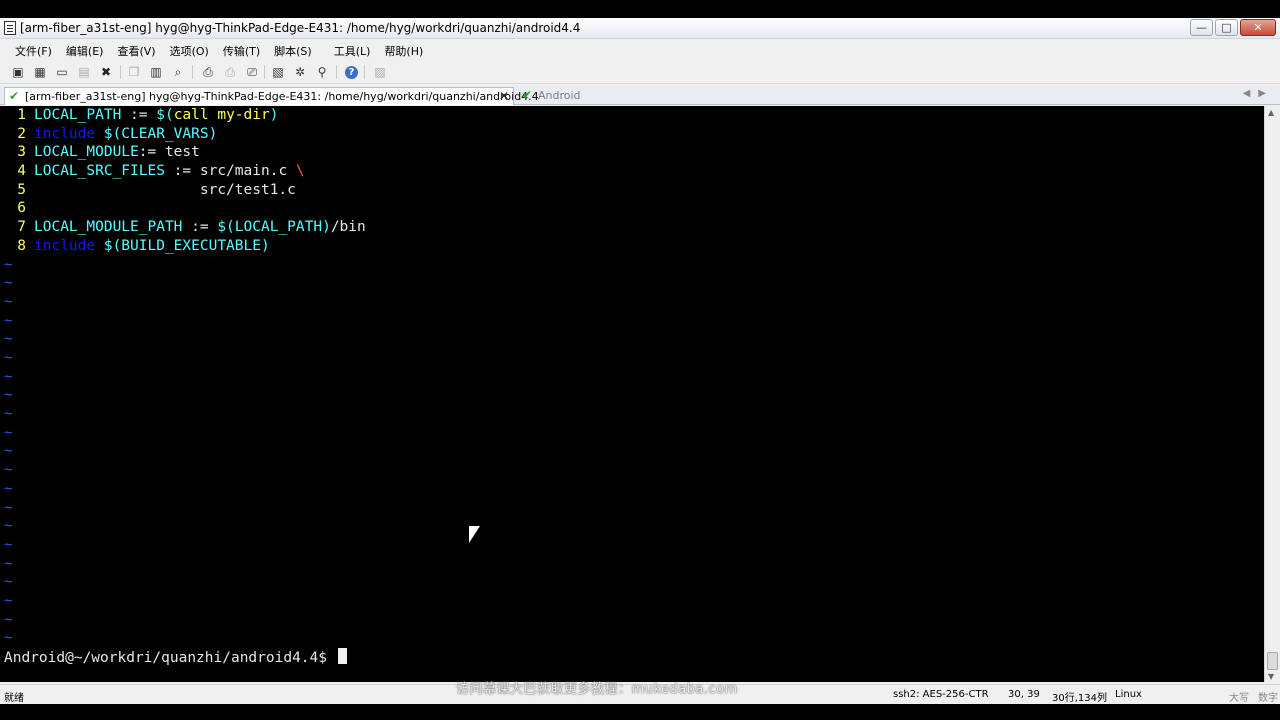  What do you see at coordinates (62, 72) in the screenshot?
I see `connect-tab-icon: ▭` at bounding box center [62, 72].